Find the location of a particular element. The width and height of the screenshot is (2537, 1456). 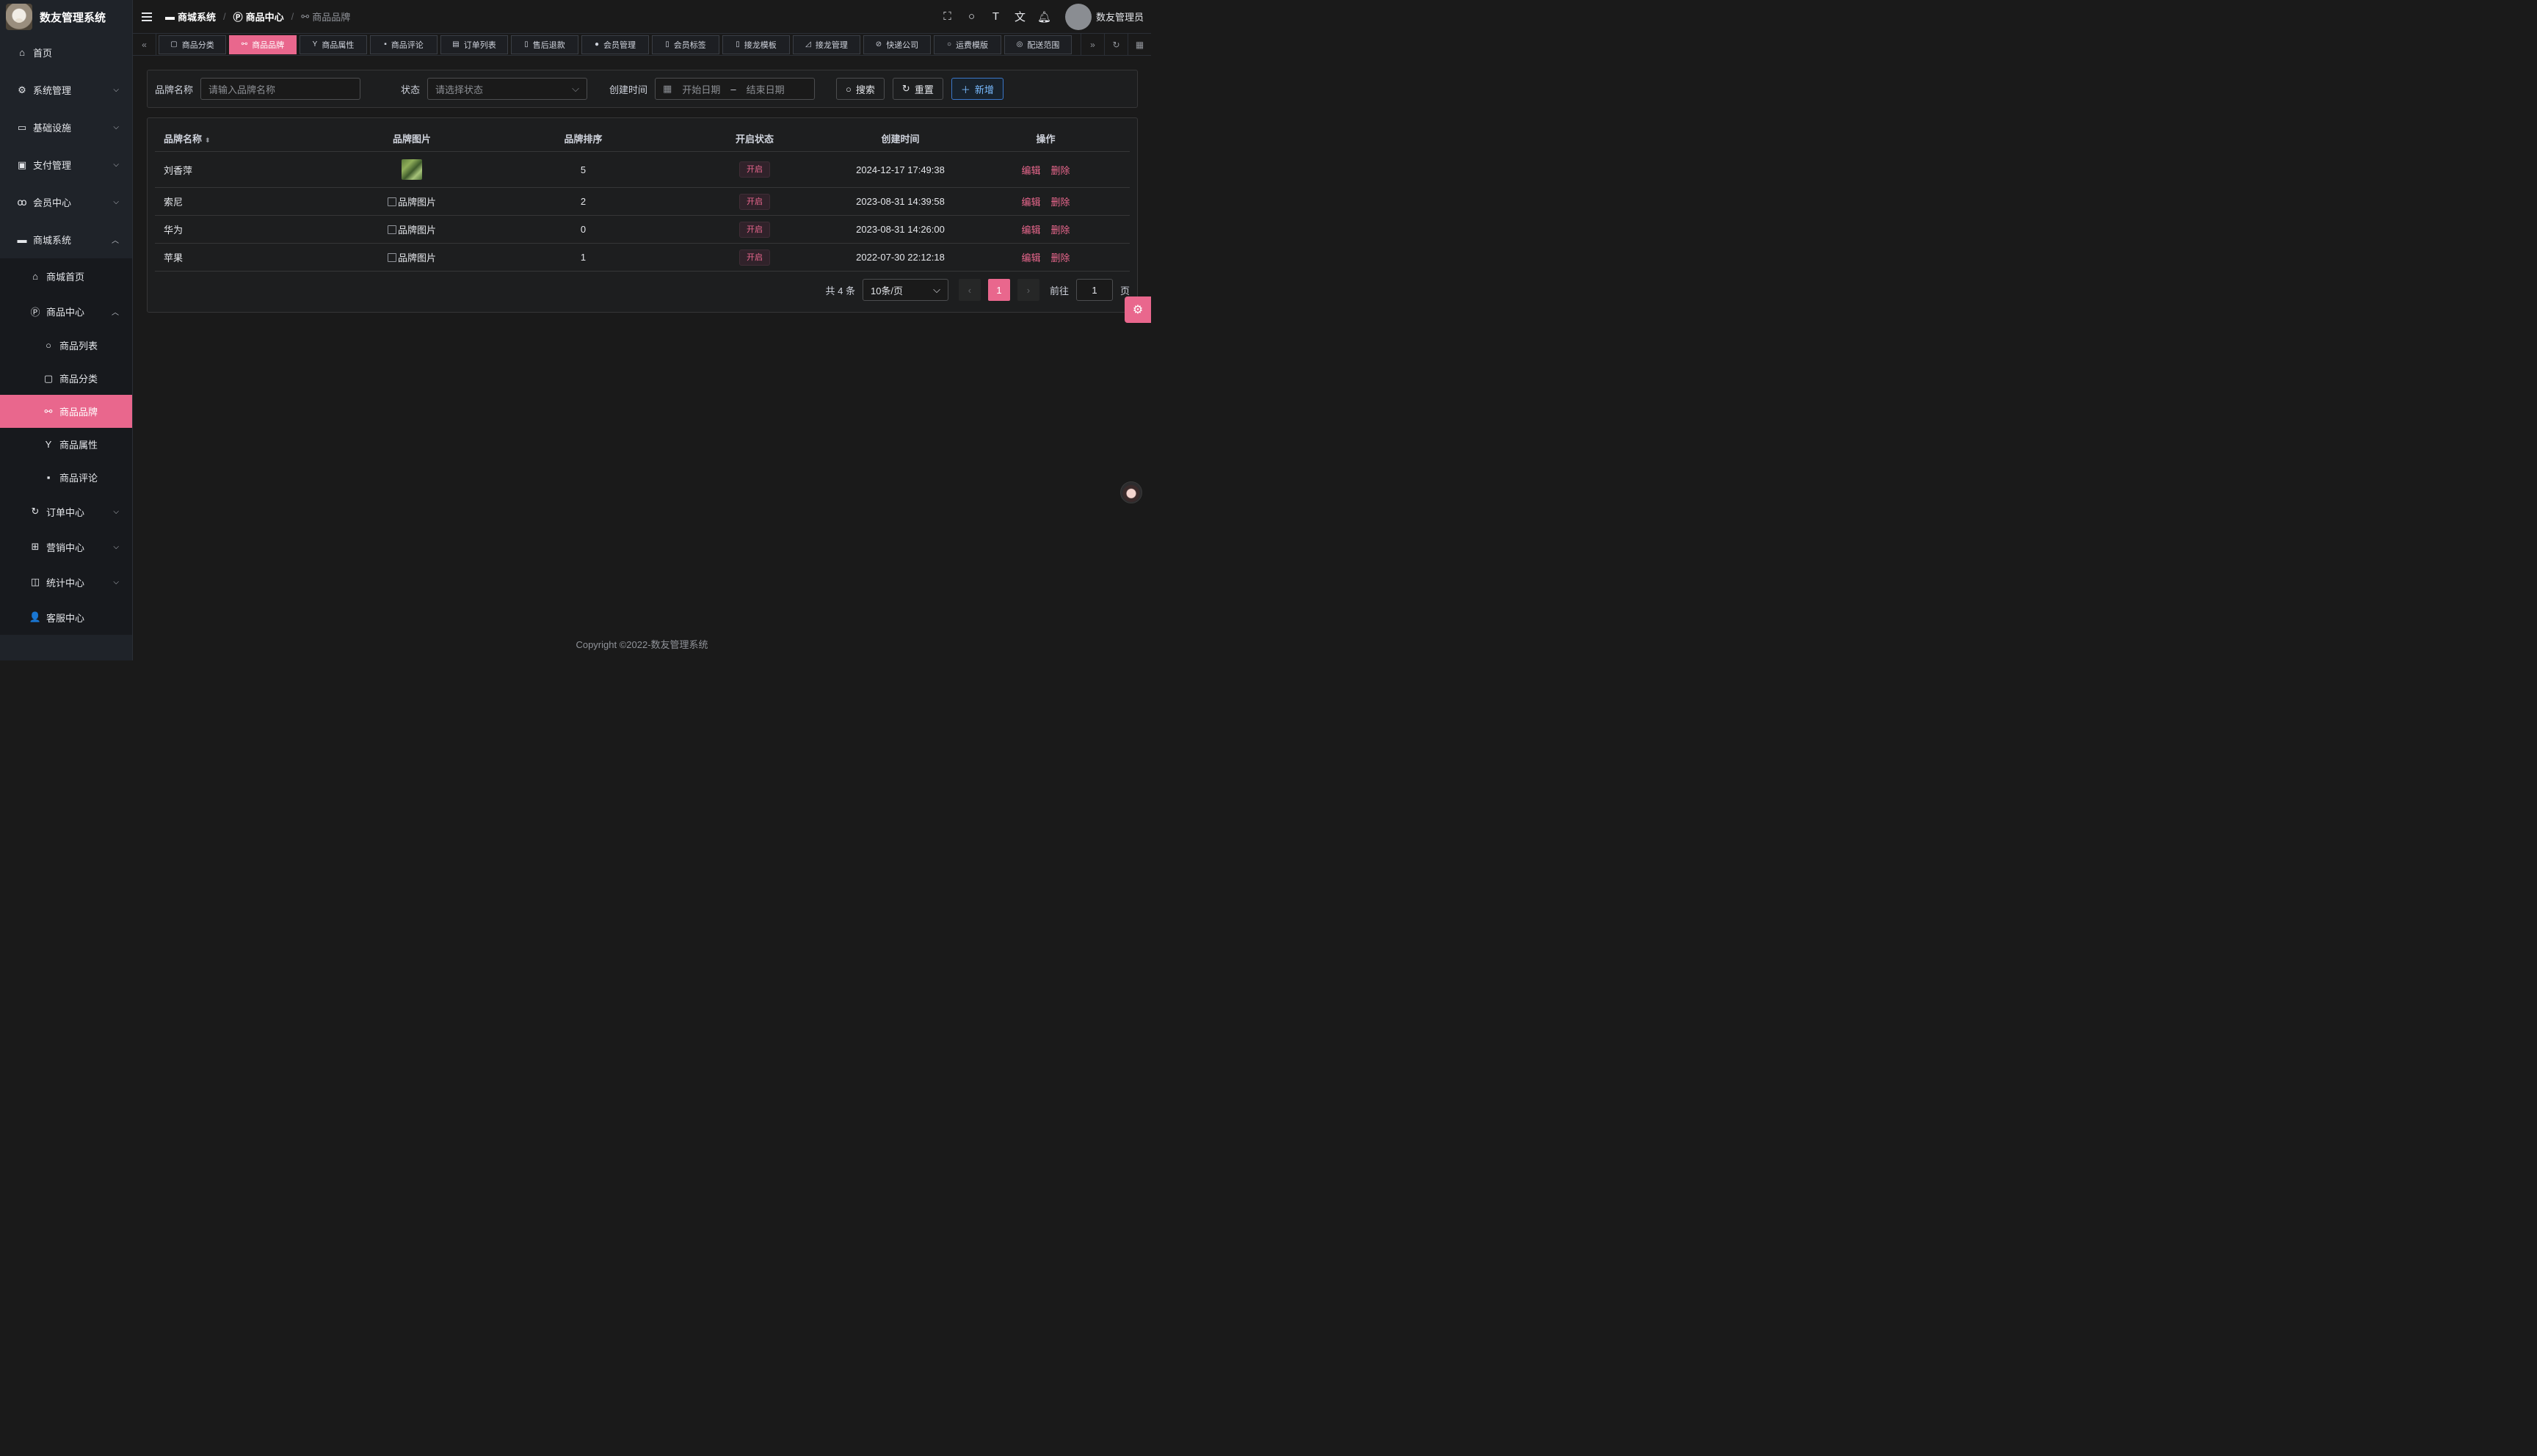

search-icon: ○ is located at coordinates (971, 16).